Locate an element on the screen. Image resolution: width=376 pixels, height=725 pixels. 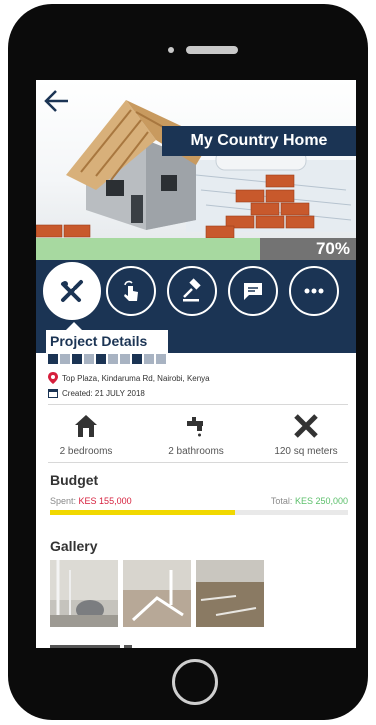
budget-progress-bar is located at coordinates (199, 512).